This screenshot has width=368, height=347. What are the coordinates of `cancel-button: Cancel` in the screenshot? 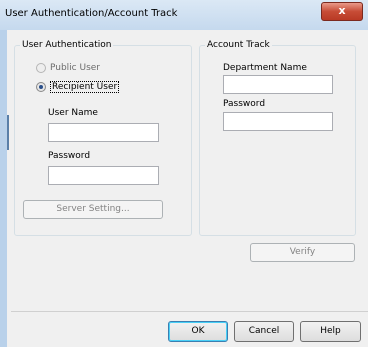 It's located at (264, 331).